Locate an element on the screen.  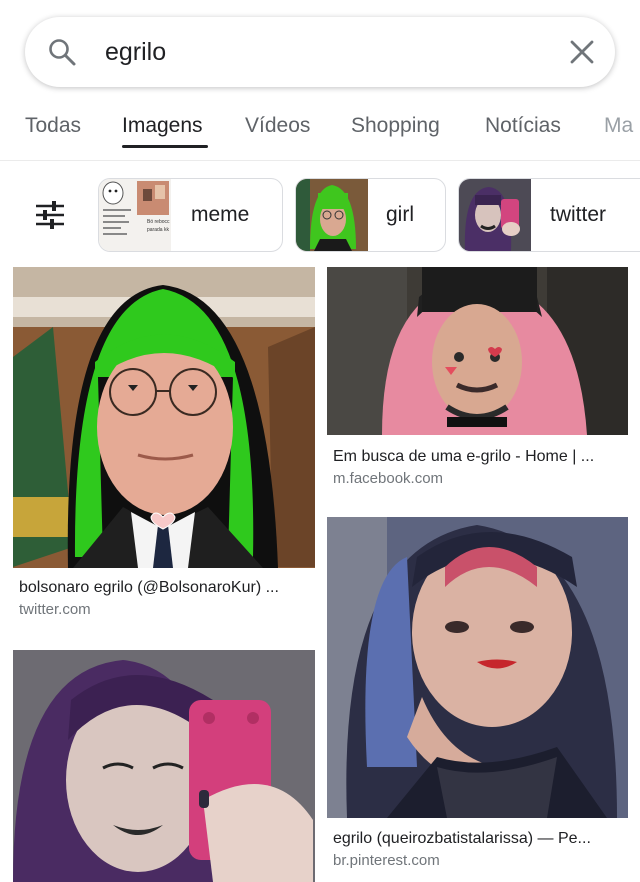
result-image-facebook is located at coordinates (477, 351).